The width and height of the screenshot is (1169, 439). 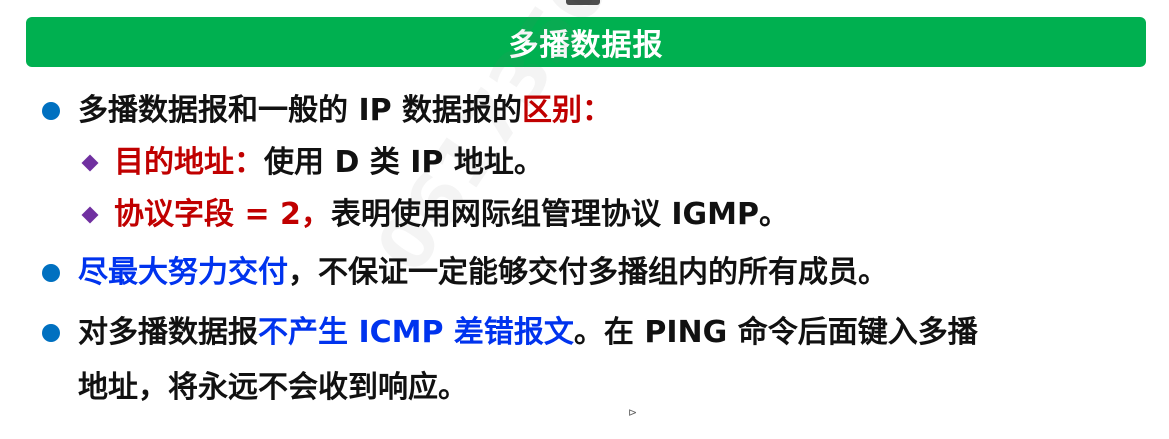 I want to click on slide-title: 多播数据报, so click(x=586, y=45).